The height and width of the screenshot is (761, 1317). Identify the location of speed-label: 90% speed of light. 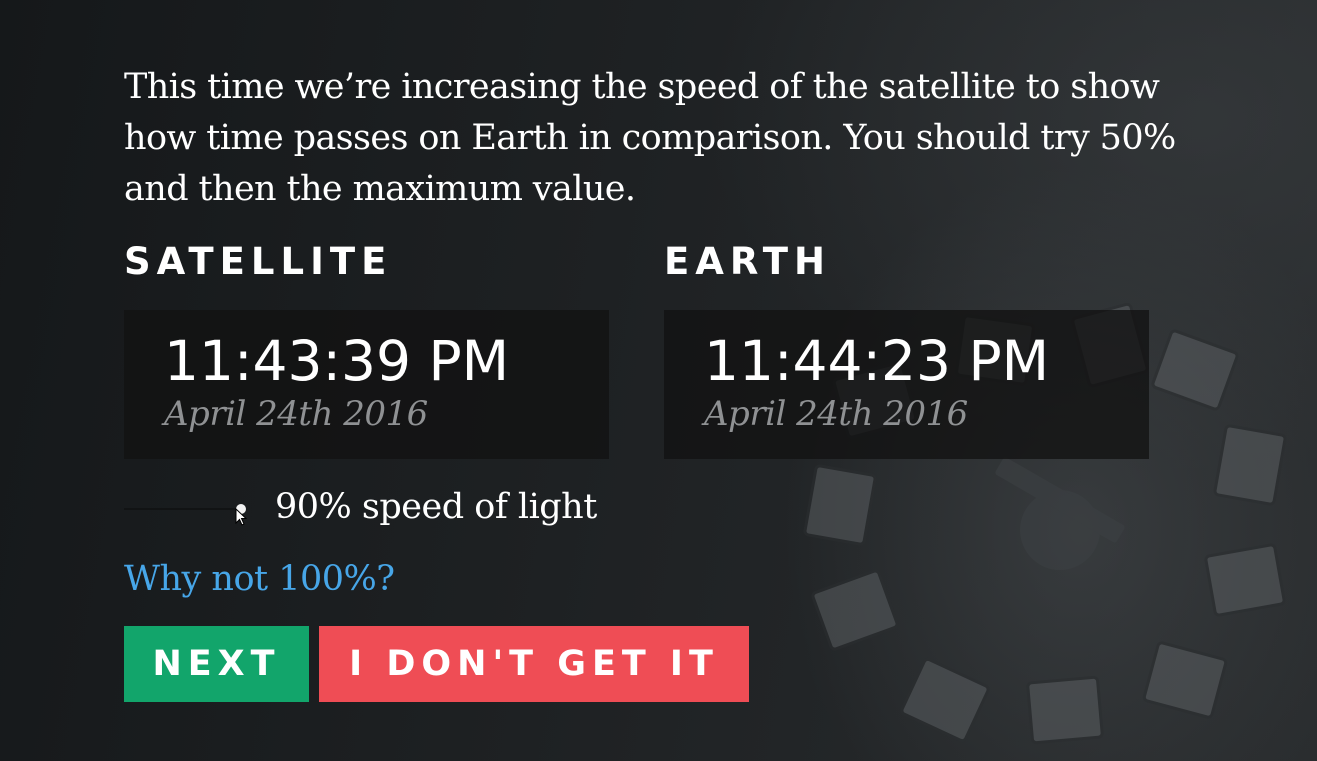
(436, 507).